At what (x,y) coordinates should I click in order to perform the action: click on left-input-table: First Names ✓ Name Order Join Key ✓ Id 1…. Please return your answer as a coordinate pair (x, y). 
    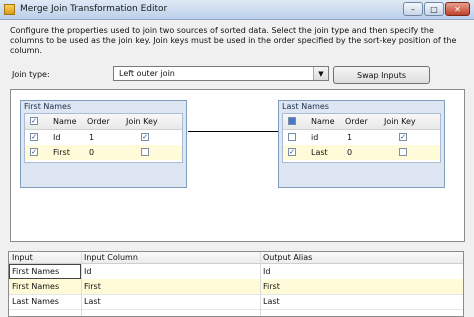
    Looking at the image, I should click on (103, 144).